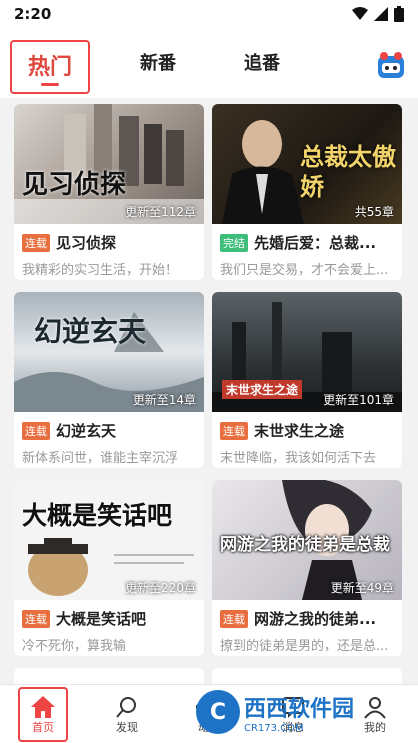 The height and width of the screenshot is (743, 418). Describe the element at coordinates (109, 352) in the screenshot. I see `comic-cover: 幻逆玄天 更新至14章` at that location.